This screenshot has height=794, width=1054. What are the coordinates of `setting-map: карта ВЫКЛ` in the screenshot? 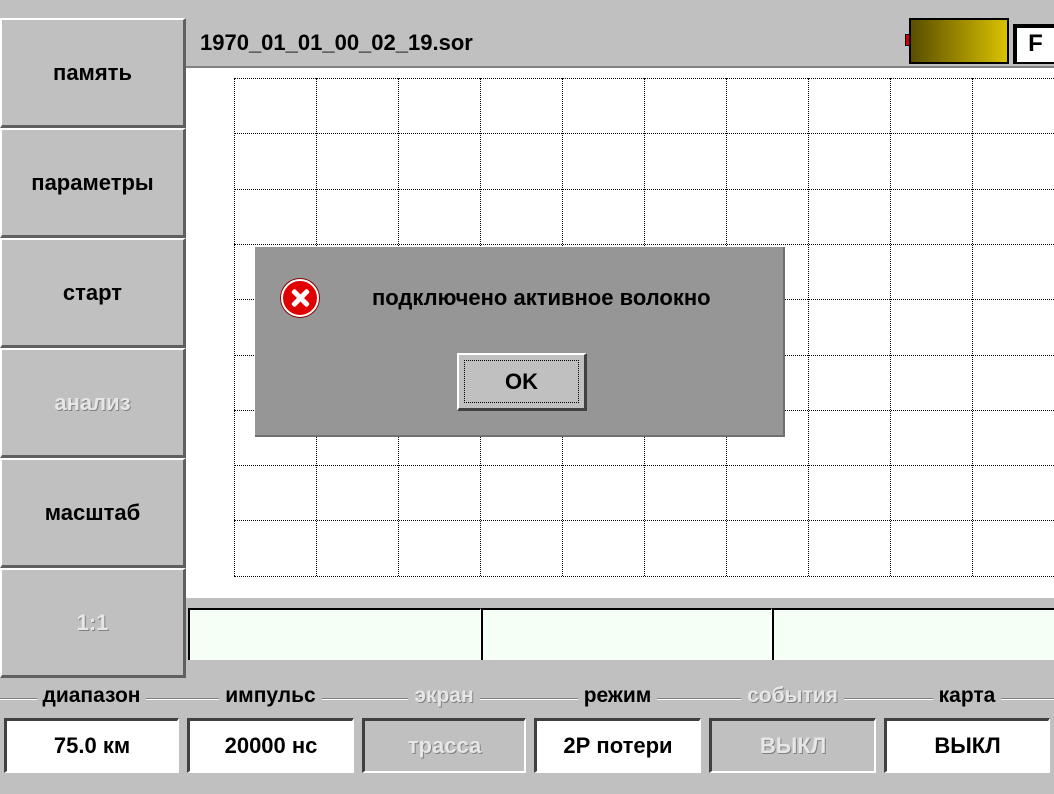 It's located at (967, 736).